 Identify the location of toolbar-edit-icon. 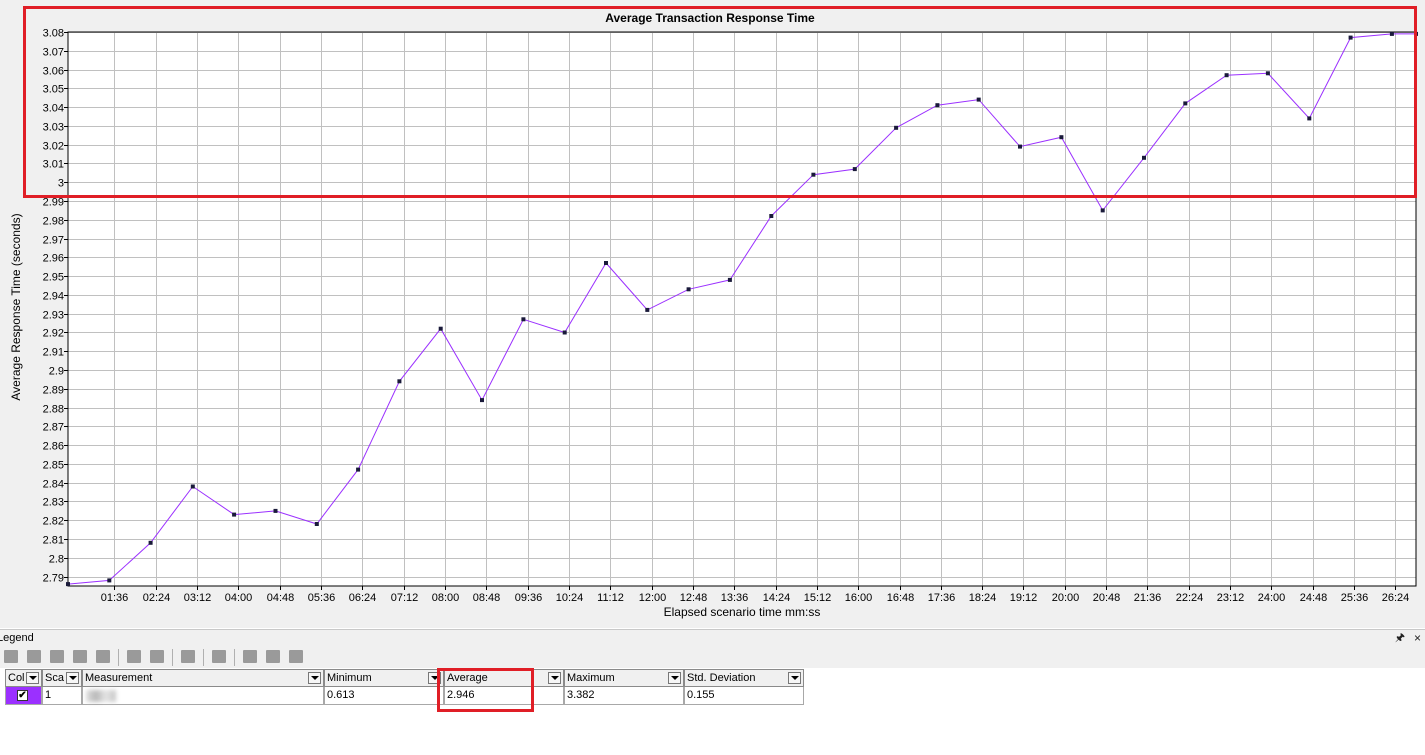
(134, 656).